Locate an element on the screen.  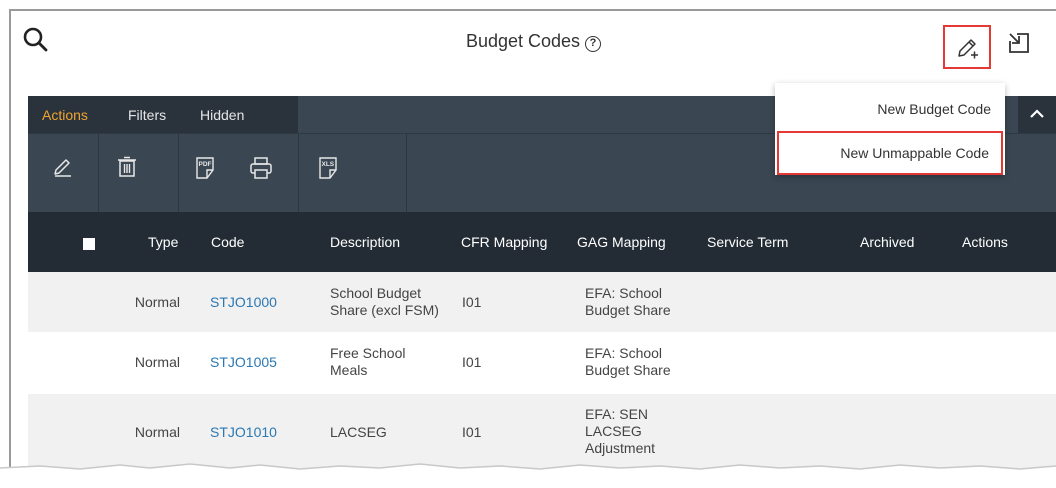
pdf-icon: PDF is located at coordinates (206, 168).